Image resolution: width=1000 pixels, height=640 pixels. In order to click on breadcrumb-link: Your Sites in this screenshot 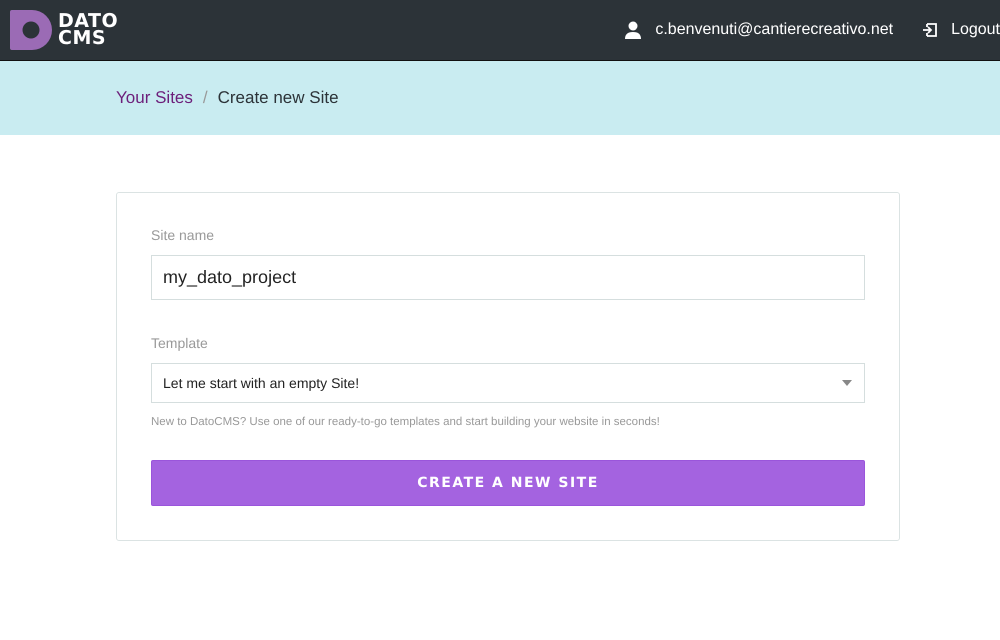, I will do `click(154, 98)`.